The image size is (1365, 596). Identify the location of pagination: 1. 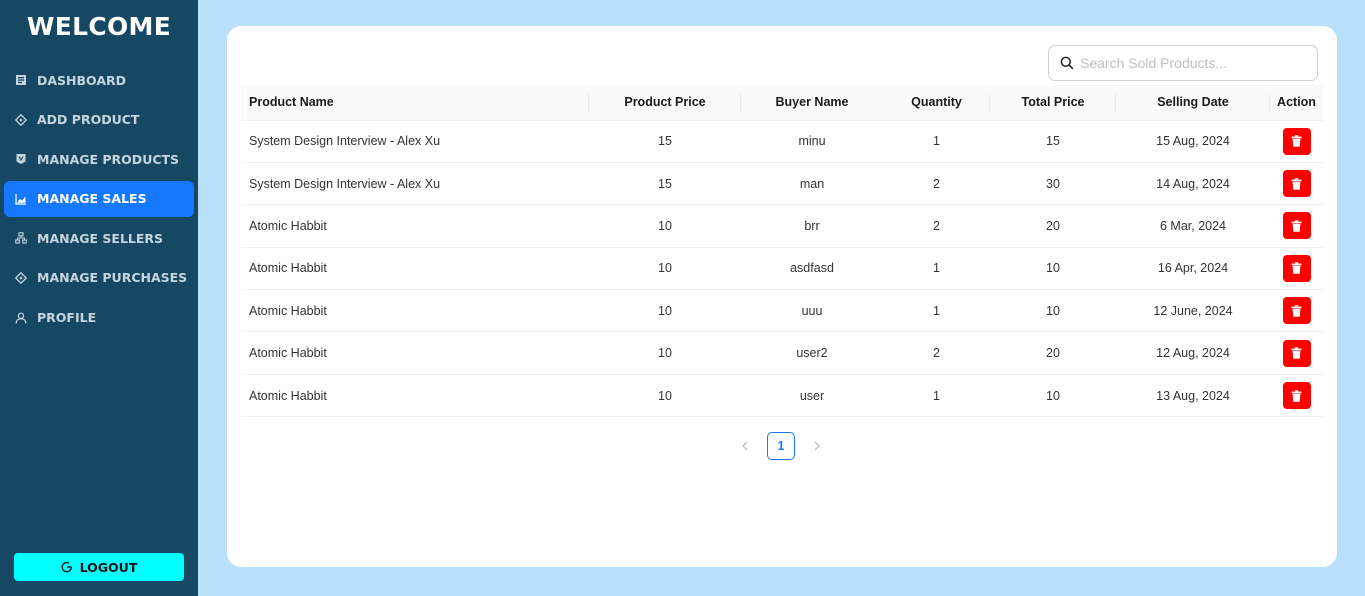
(782, 446).